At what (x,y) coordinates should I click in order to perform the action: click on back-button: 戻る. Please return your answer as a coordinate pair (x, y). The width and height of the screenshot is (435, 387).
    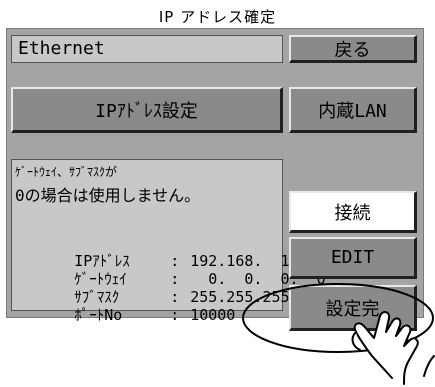
    Looking at the image, I should click on (353, 49).